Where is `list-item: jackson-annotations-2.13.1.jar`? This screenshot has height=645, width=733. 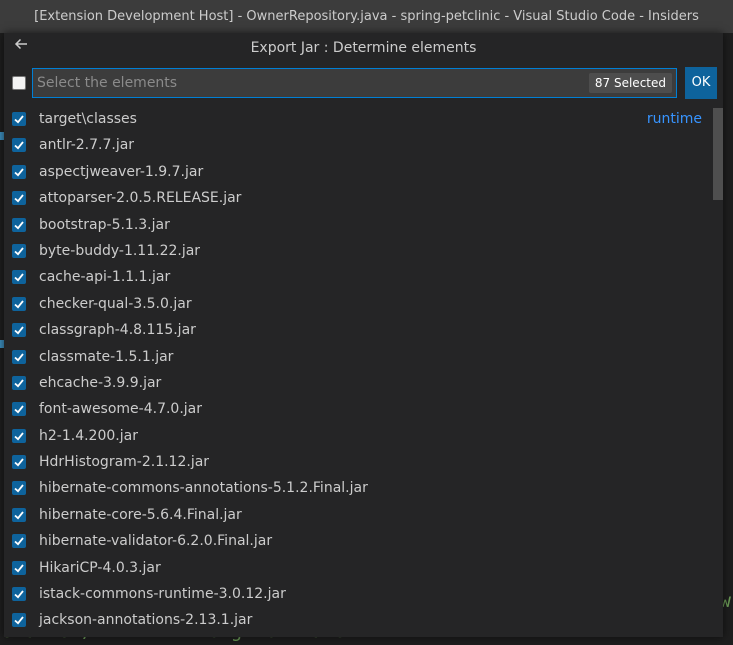 list-item: jackson-annotations-2.13.1.jar is located at coordinates (363, 620).